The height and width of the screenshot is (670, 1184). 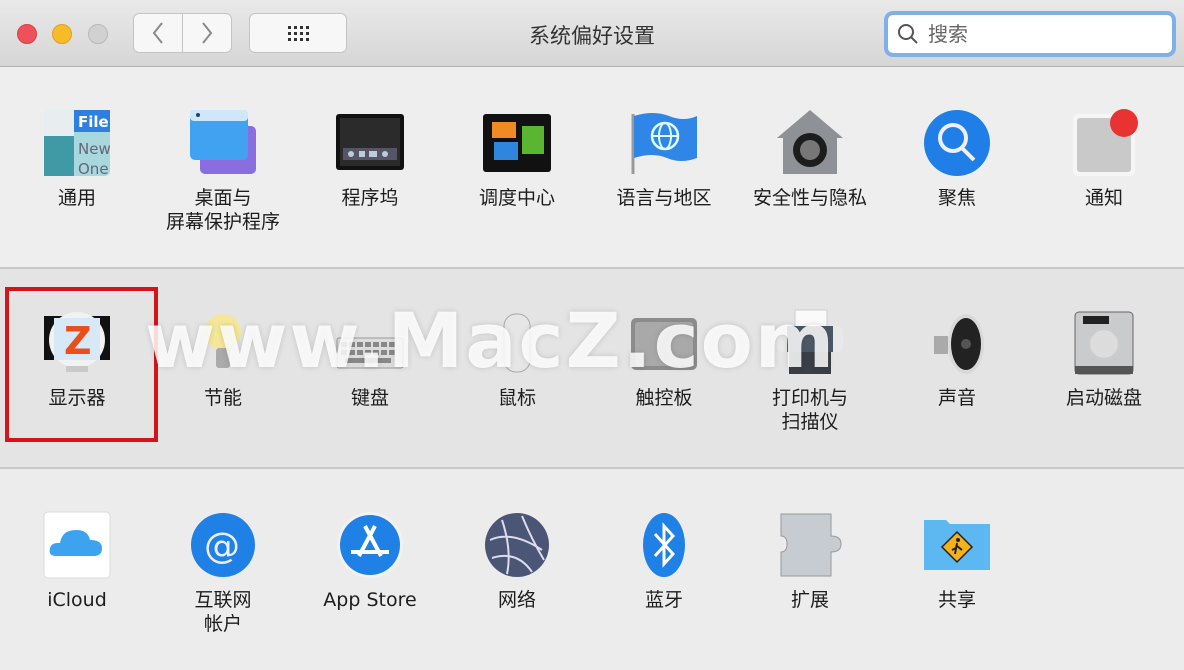 What do you see at coordinates (370, 198) in the screenshot?
I see `pref-label: 程序坞` at bounding box center [370, 198].